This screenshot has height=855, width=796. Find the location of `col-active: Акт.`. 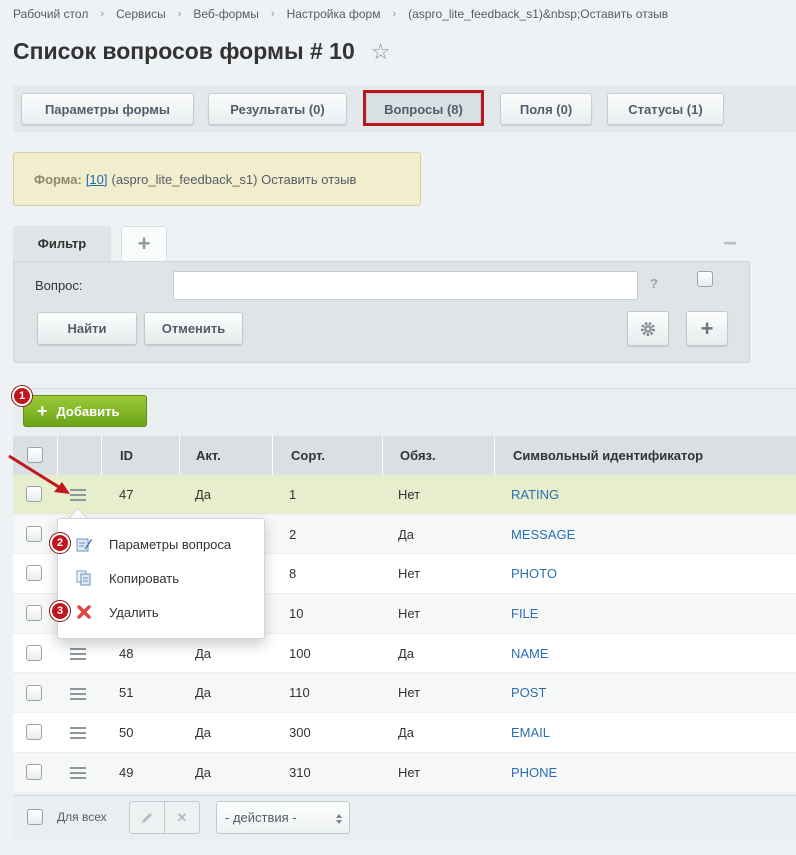

col-active: Акт. is located at coordinates (225, 455).